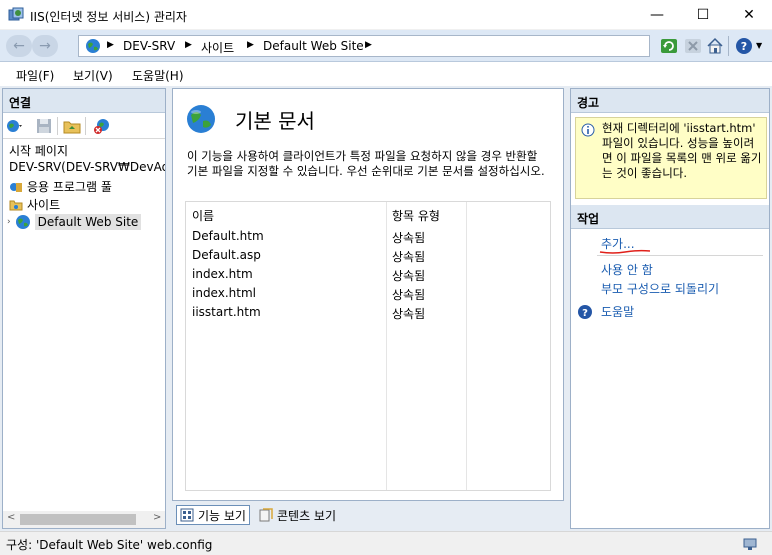 This screenshot has width=772, height=555. What do you see at coordinates (627, 269) in the screenshot?
I see `disable-action-link: 사용 안 함` at bounding box center [627, 269].